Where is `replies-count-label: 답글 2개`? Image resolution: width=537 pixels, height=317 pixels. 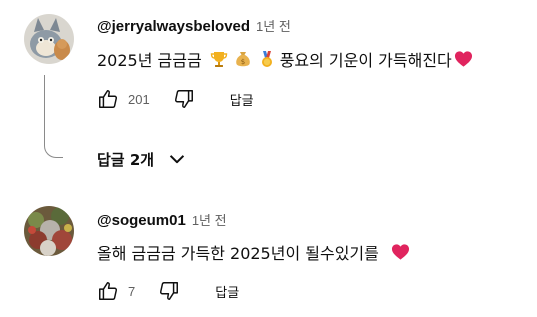
replies-count-label: 답글 2개 is located at coordinates (126, 159).